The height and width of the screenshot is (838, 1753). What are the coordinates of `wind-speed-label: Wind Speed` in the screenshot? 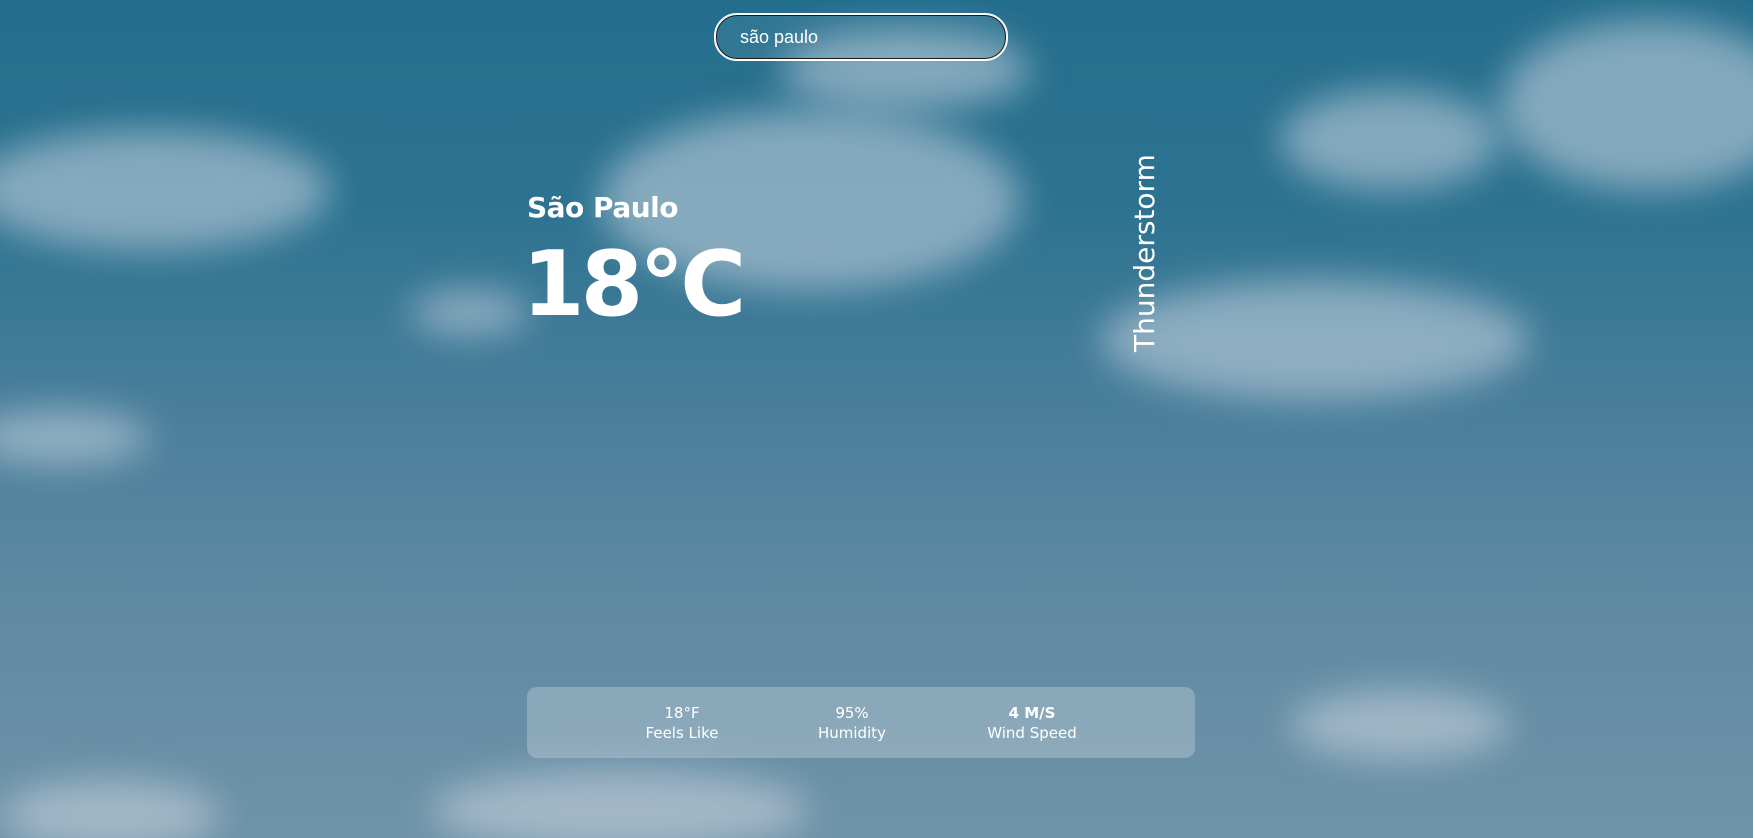 It's located at (1032, 733).